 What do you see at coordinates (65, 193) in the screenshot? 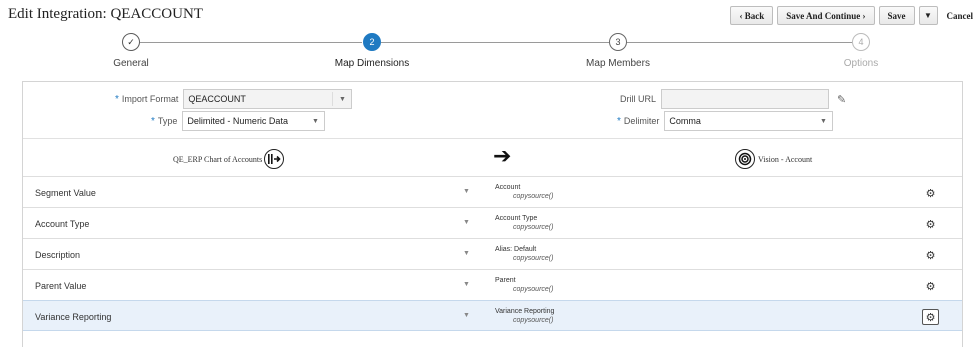
I see `source-column: Segment Value` at bounding box center [65, 193].